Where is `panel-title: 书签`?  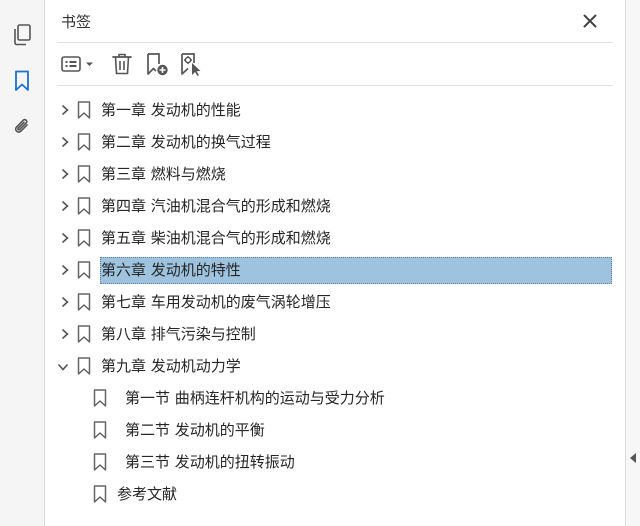 panel-title: 书签 is located at coordinates (76, 22).